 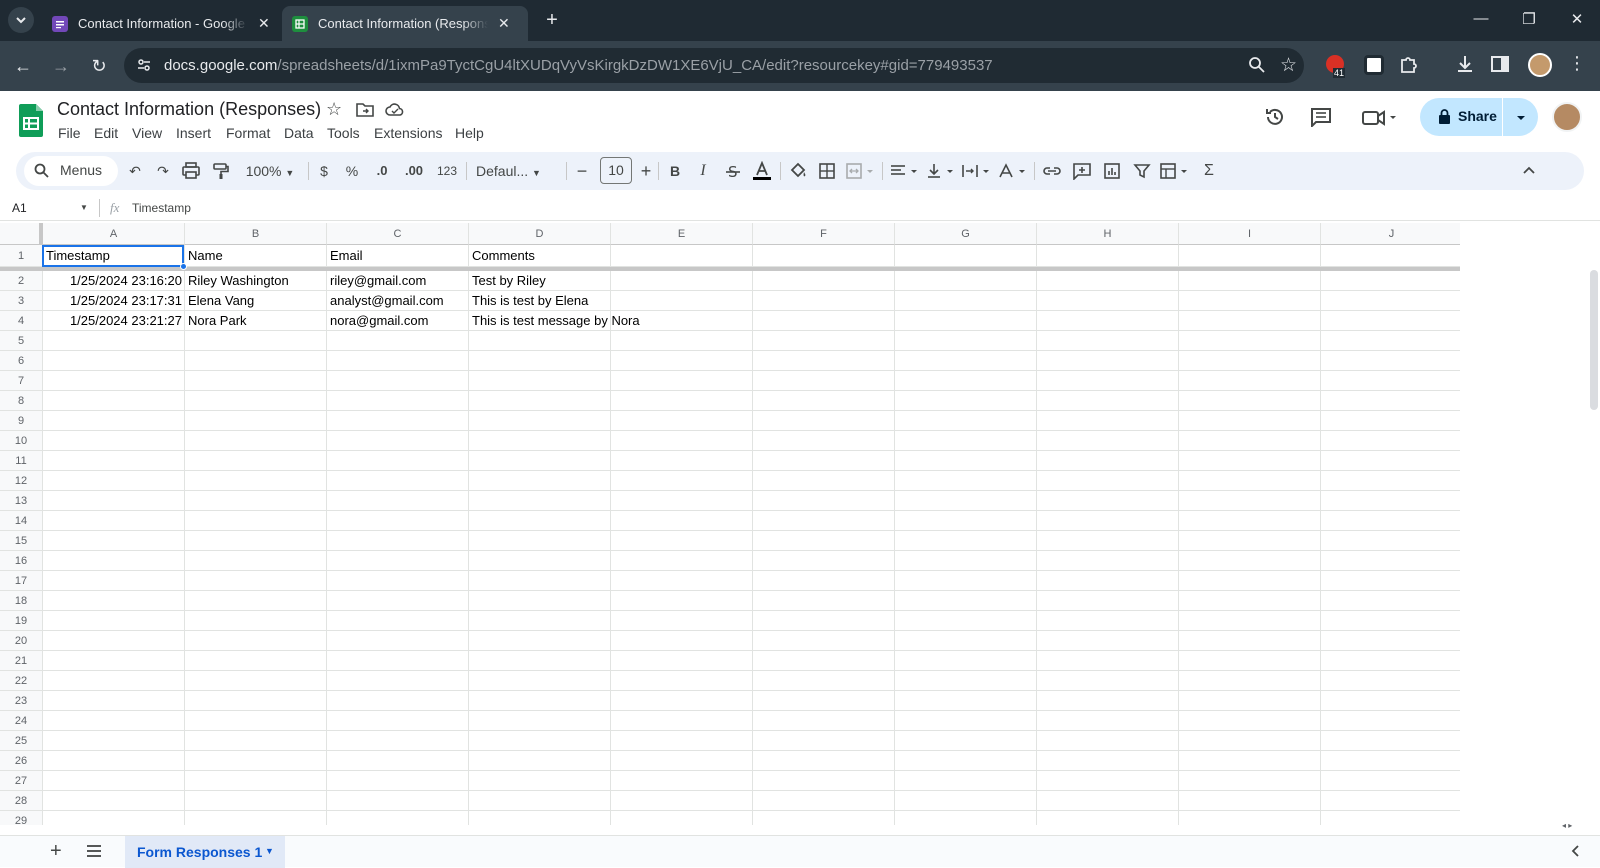 I want to click on comments-icon, so click(x=1321, y=117).